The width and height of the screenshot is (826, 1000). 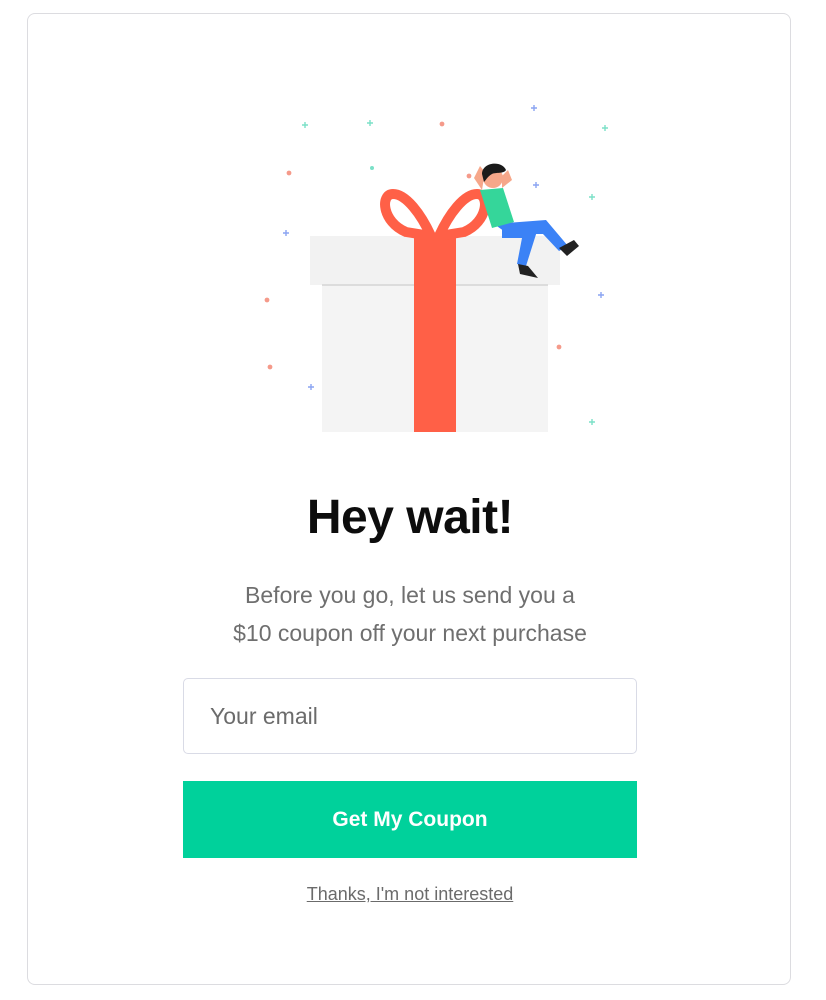 I want to click on subtitle-line: Before you go, let us send you a, so click(x=410, y=595).